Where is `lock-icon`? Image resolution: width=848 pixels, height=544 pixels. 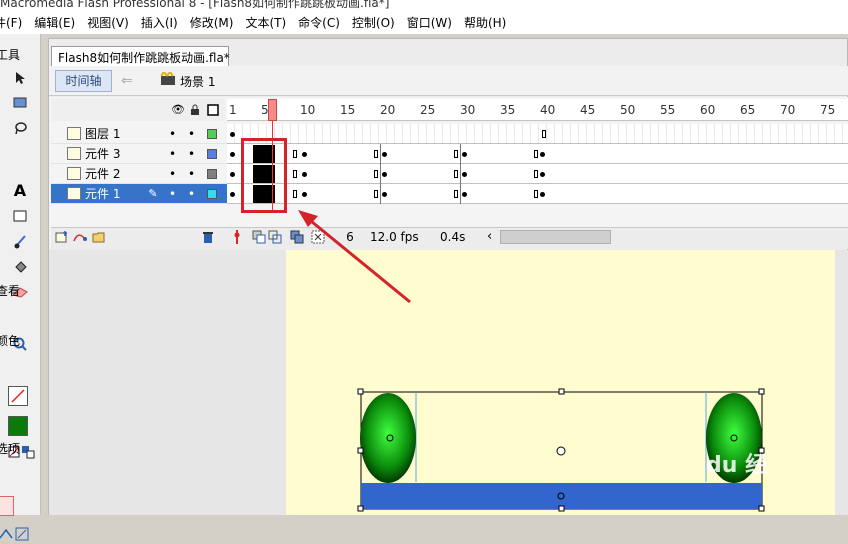 lock-icon is located at coordinates (195, 110).